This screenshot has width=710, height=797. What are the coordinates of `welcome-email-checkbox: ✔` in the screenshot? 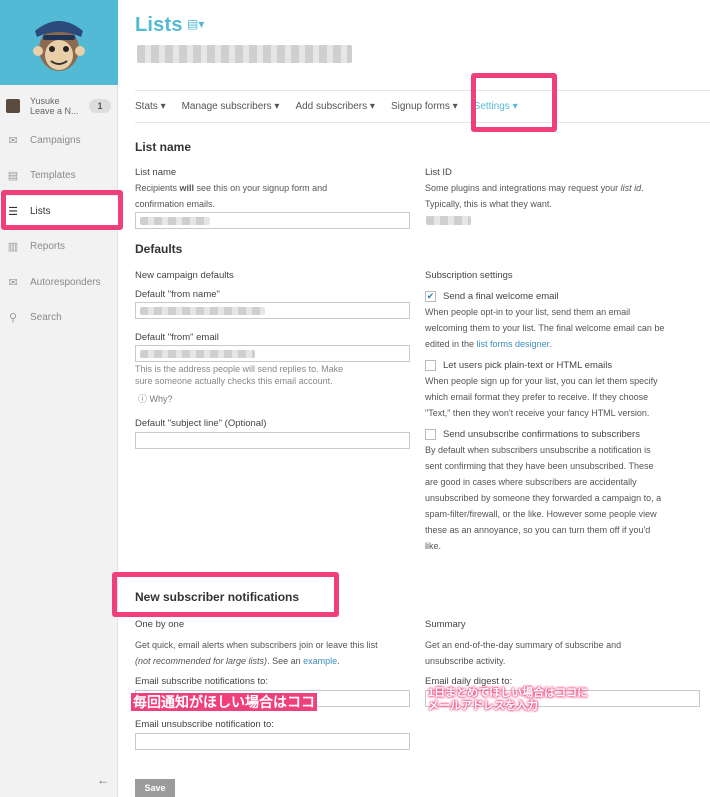 It's located at (430, 296).